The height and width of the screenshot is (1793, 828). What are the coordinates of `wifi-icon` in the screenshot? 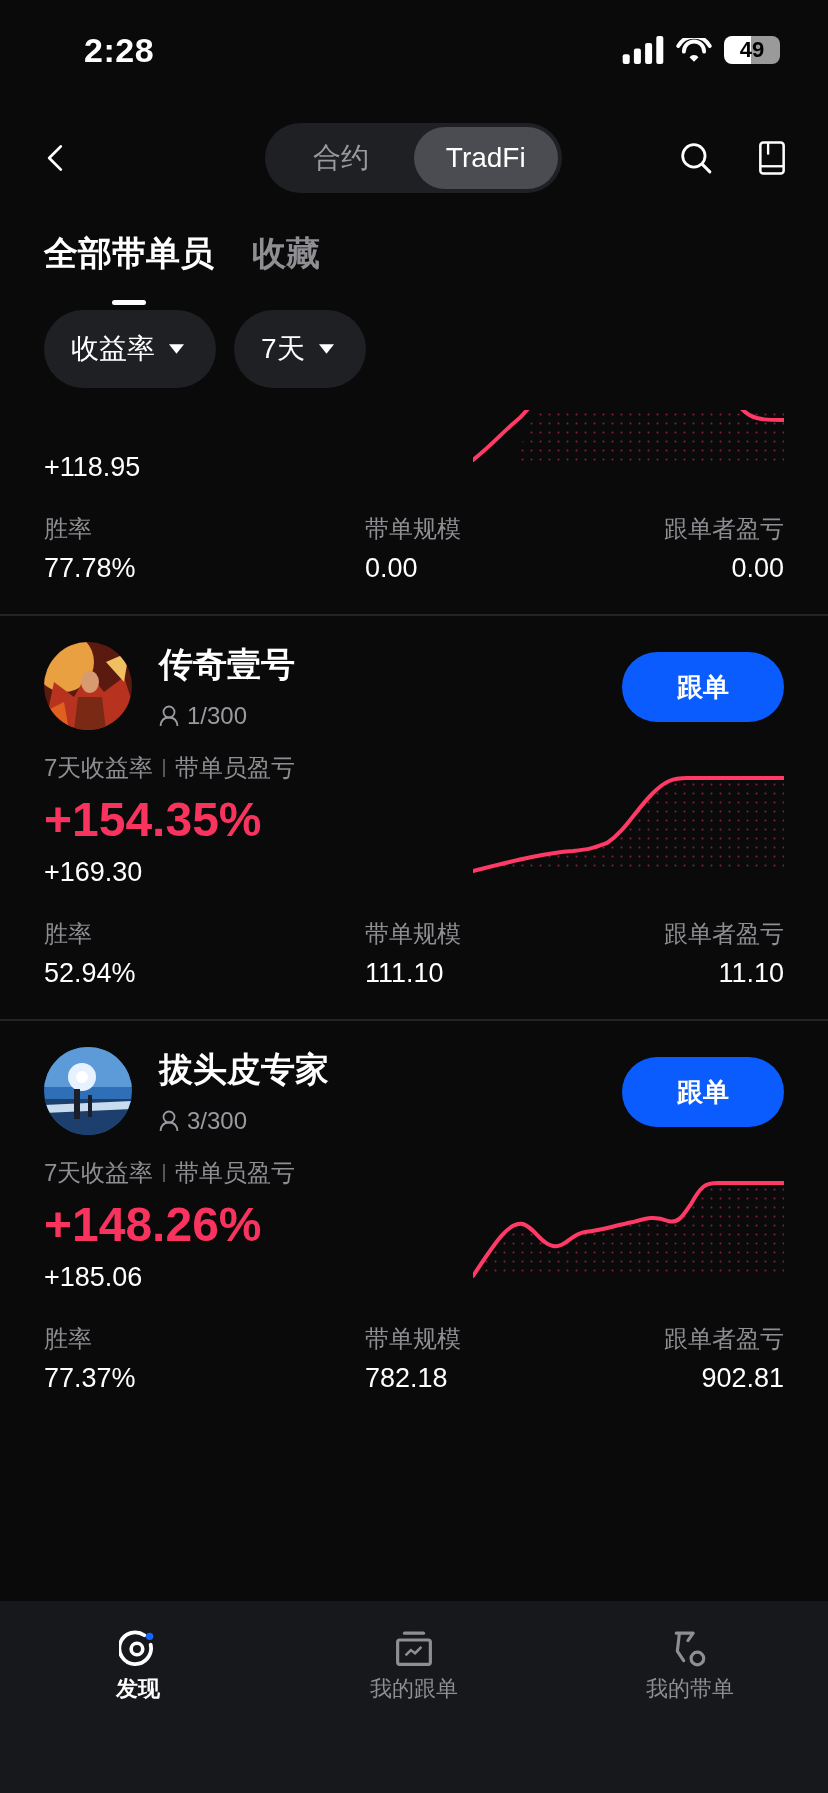 It's located at (694, 50).